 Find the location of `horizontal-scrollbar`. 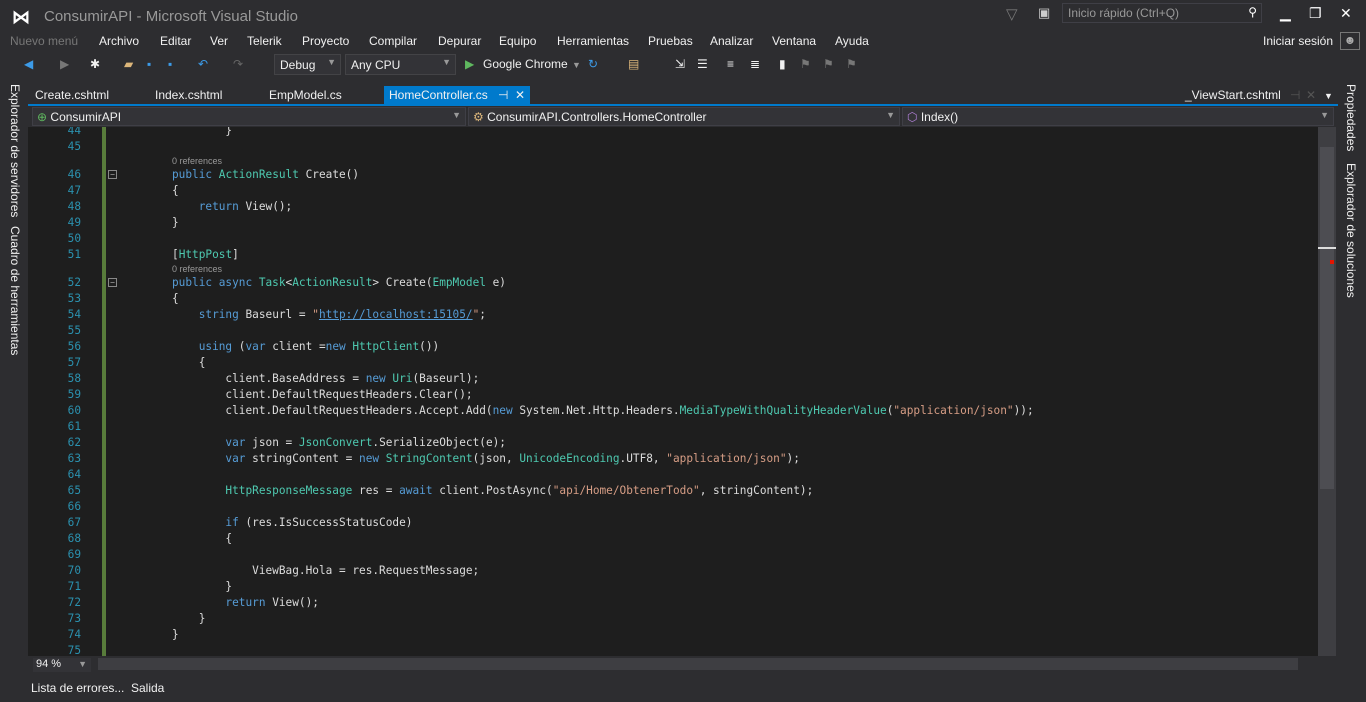

horizontal-scrollbar is located at coordinates (683, 664).